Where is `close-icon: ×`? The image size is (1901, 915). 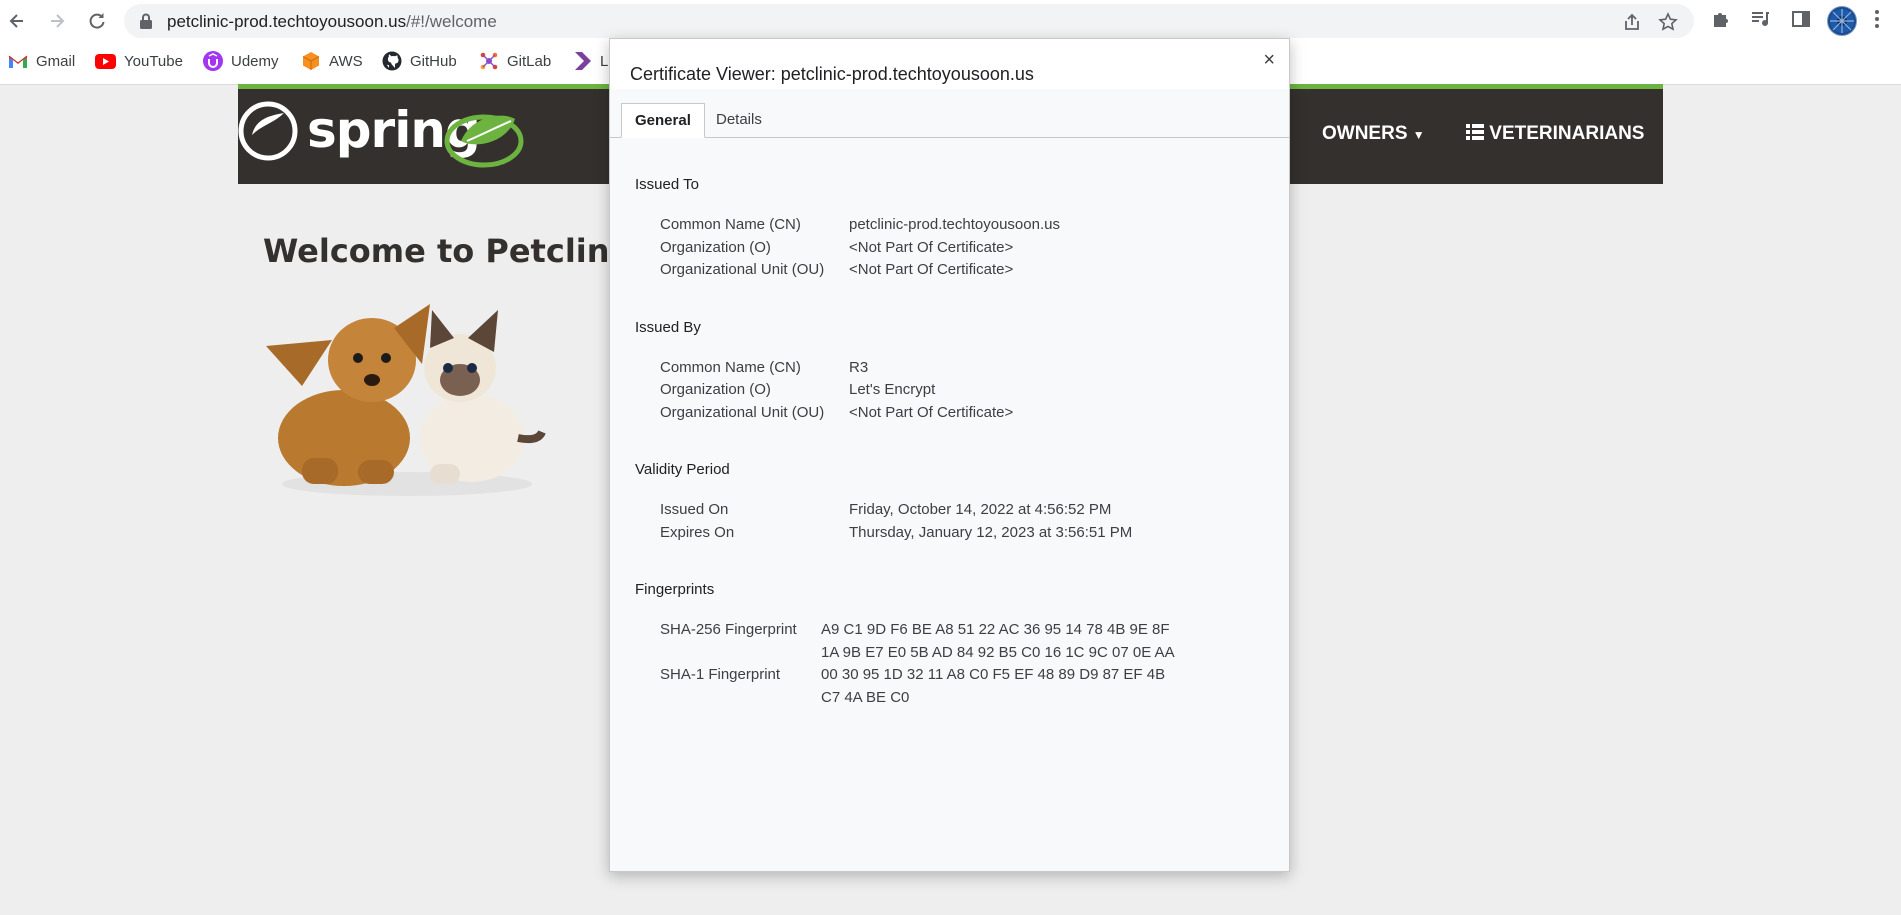 close-icon: × is located at coordinates (1269, 60).